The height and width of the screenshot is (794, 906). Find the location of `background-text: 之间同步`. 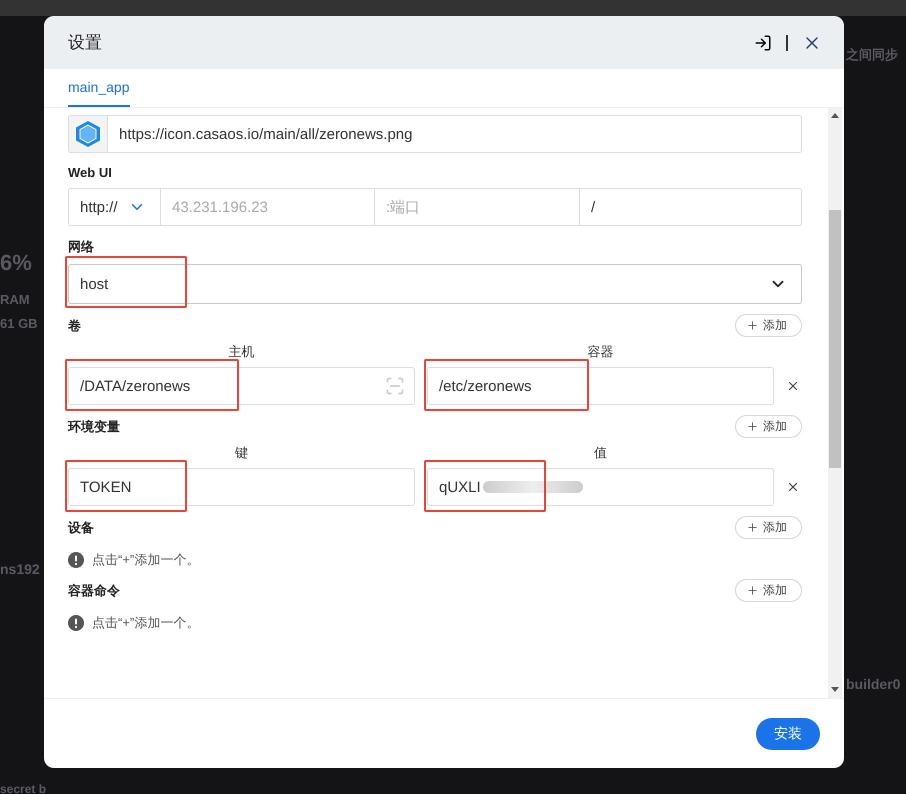

background-text: 之间同步 is located at coordinates (872, 55).